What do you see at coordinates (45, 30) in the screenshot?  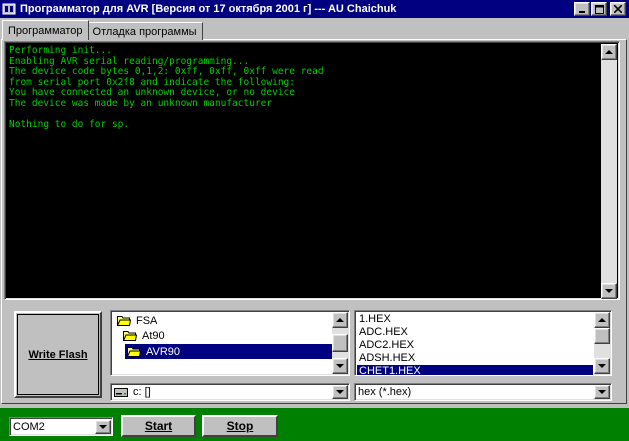 I see `tab-programmer: Программатор` at bounding box center [45, 30].